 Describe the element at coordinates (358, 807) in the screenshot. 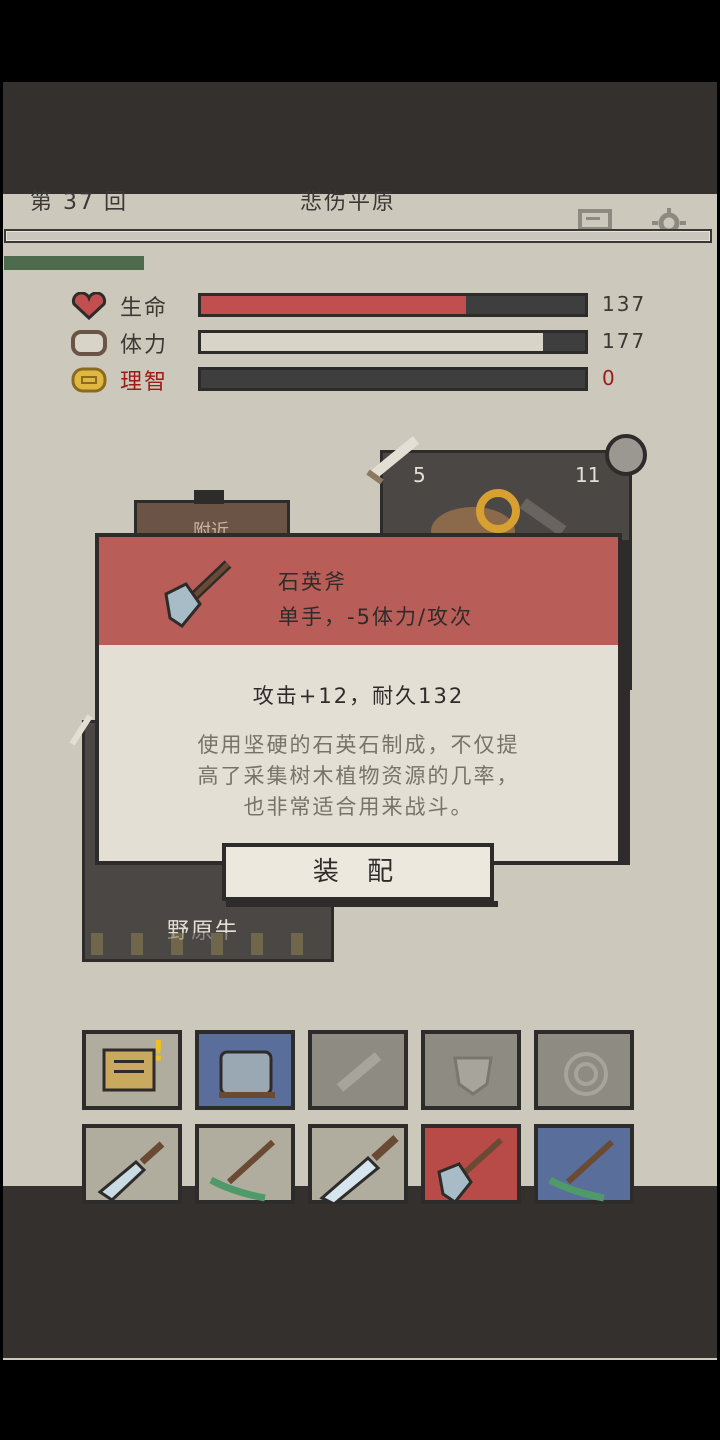

I see `item-description-line: 也非常适合用来战斗。` at that location.